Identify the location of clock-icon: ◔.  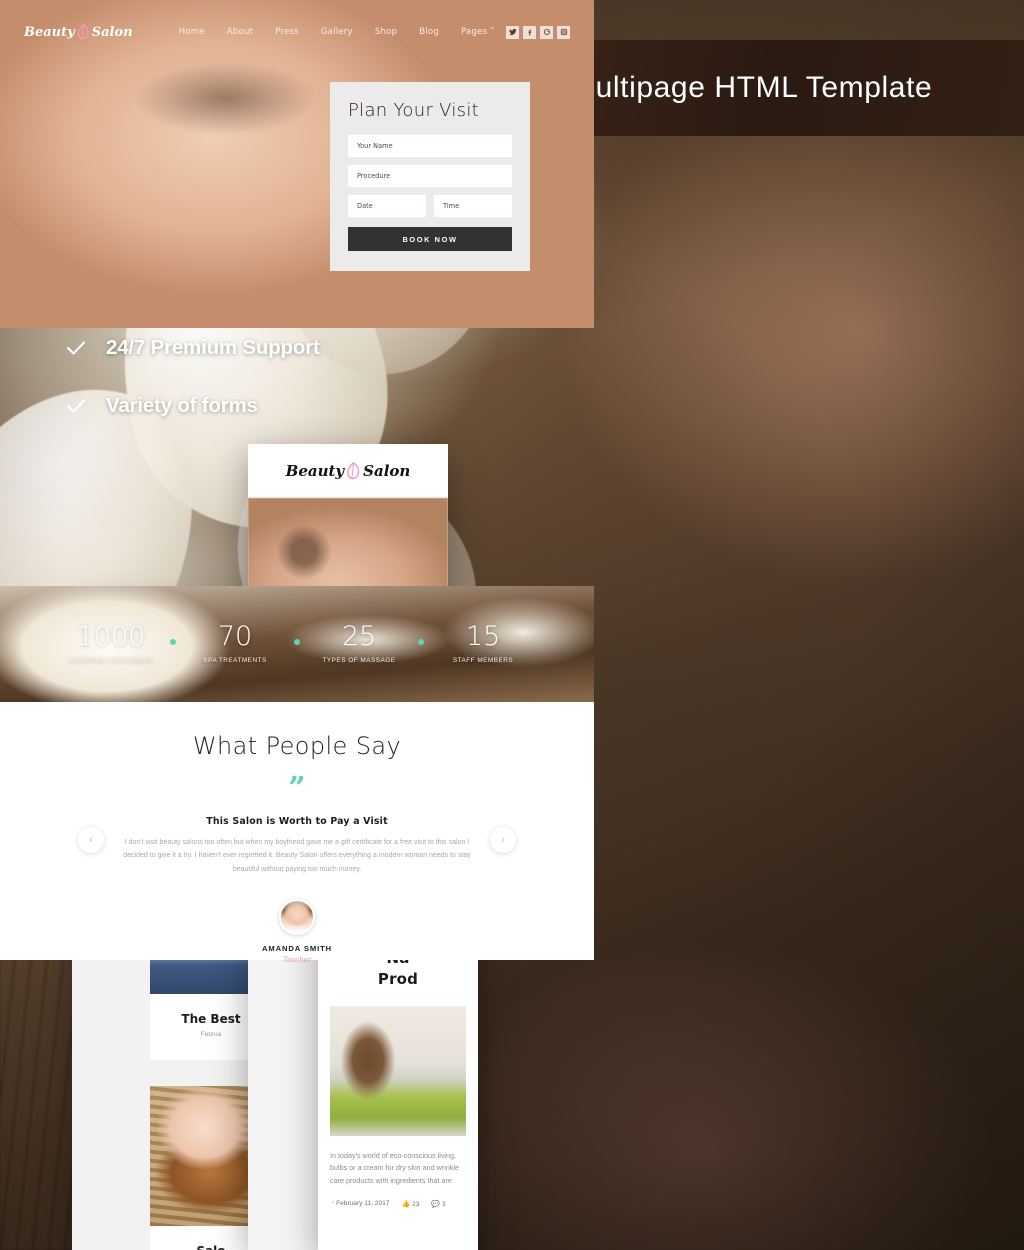
(332, 1204).